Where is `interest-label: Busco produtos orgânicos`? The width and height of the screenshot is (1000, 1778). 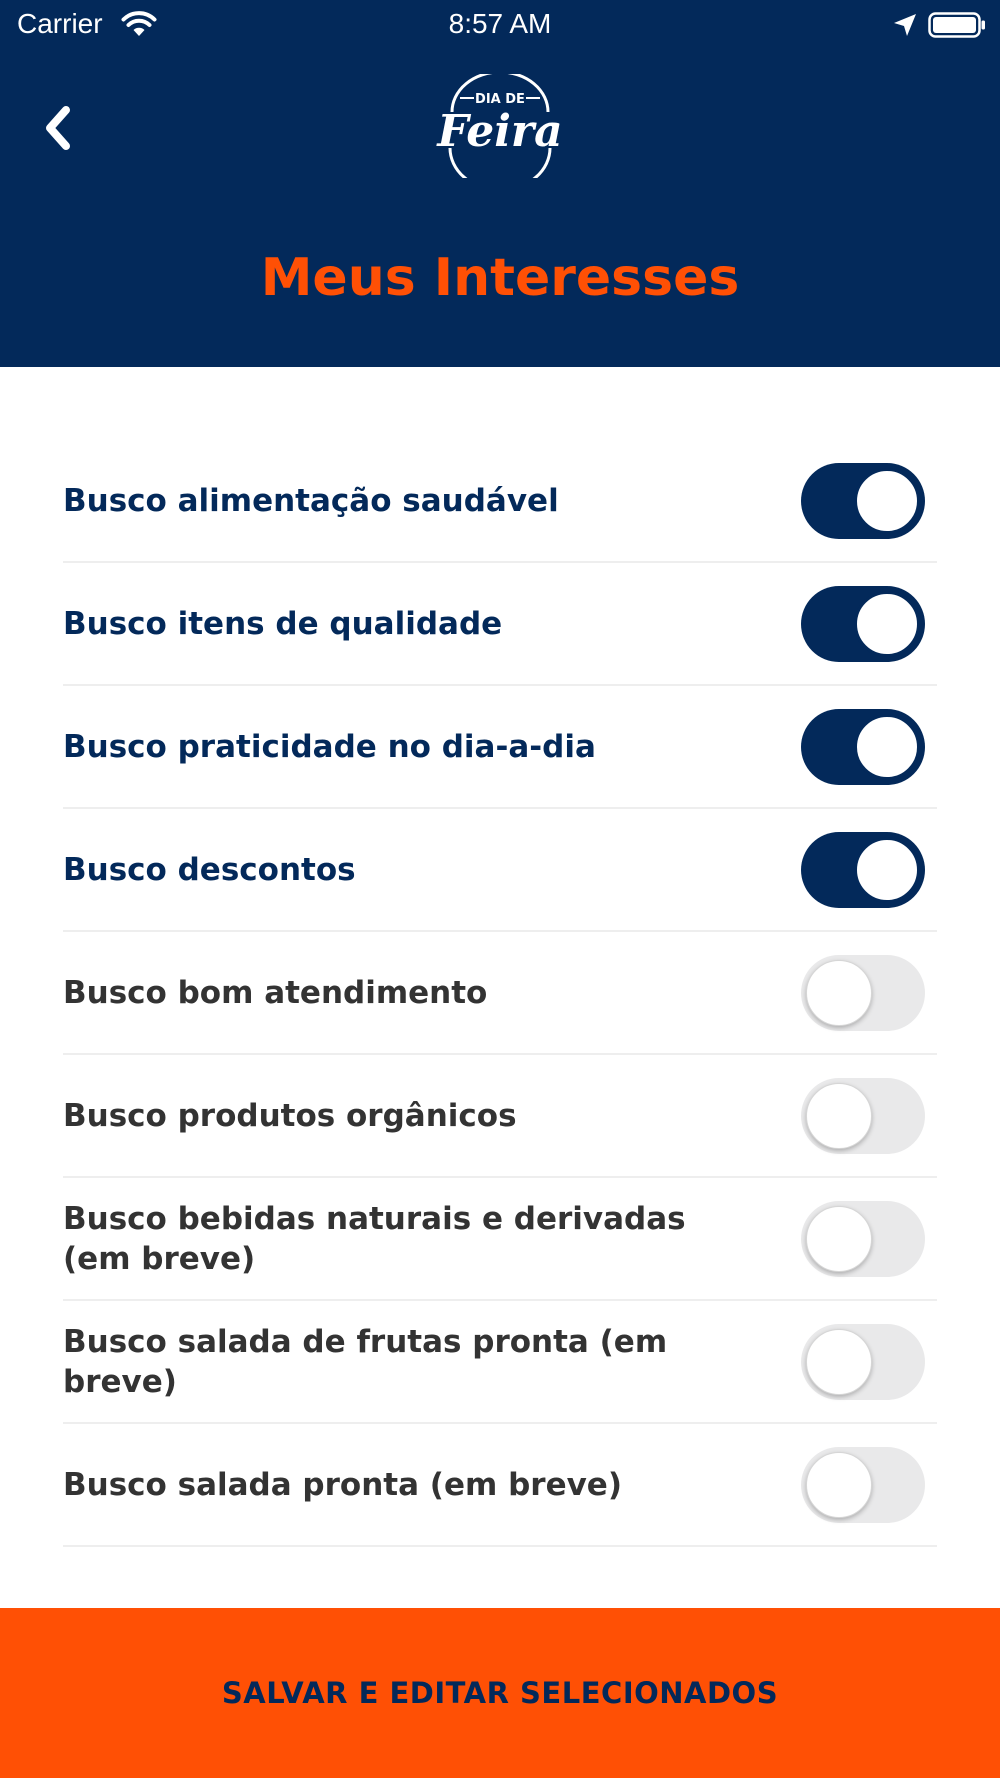
interest-label: Busco produtos orgânicos is located at coordinates (290, 1115).